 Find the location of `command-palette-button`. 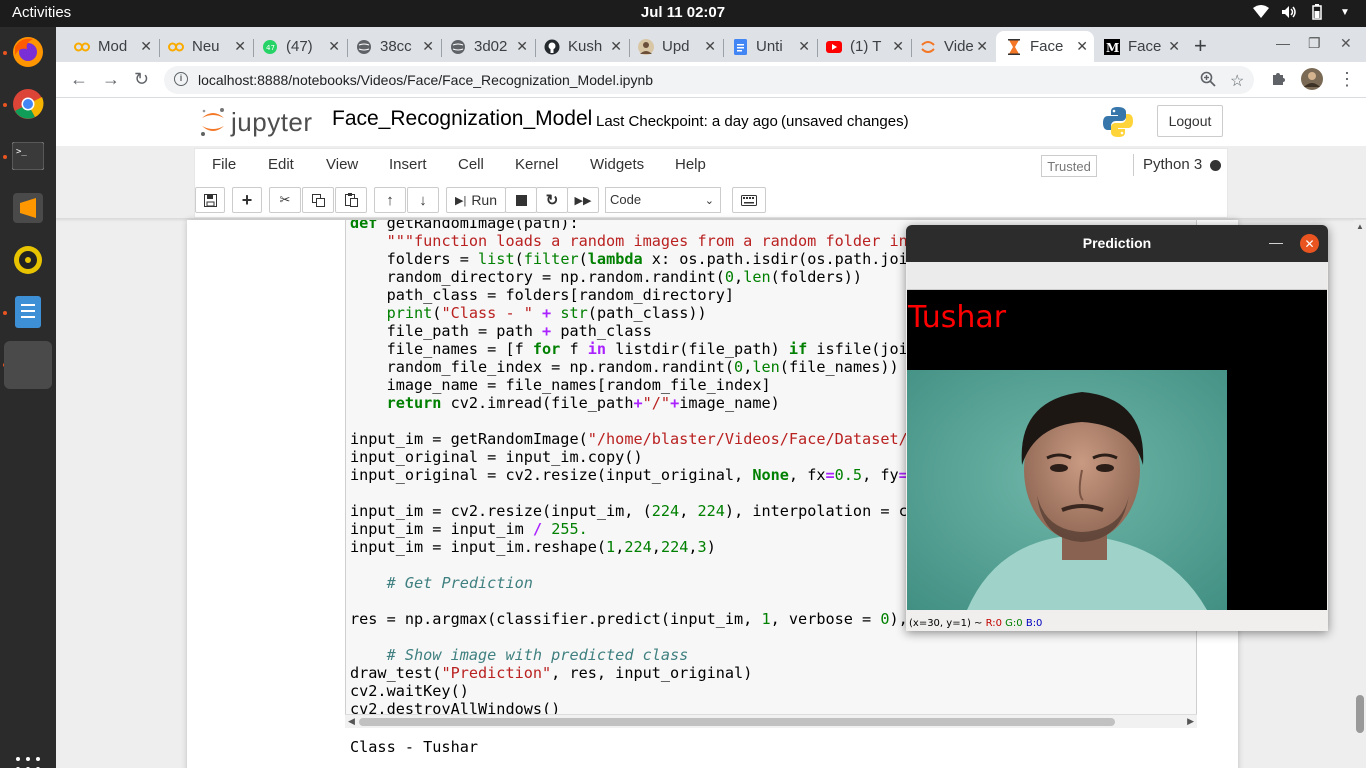

command-palette-button is located at coordinates (749, 200).